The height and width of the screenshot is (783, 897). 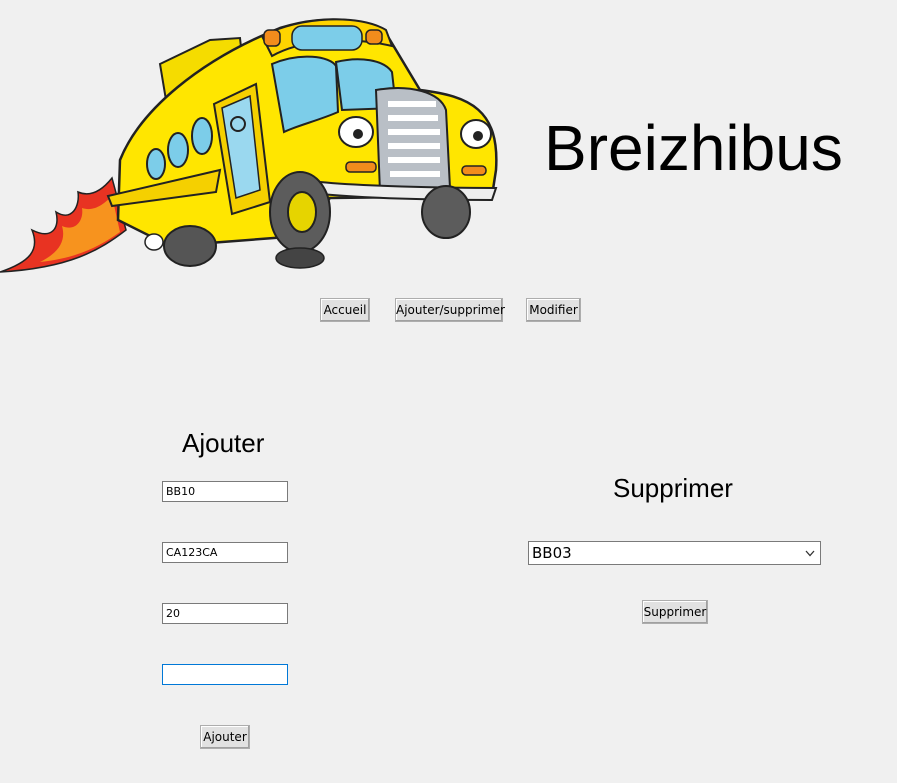 What do you see at coordinates (693, 148) in the screenshot?
I see `app-title: Breizhibus` at bounding box center [693, 148].